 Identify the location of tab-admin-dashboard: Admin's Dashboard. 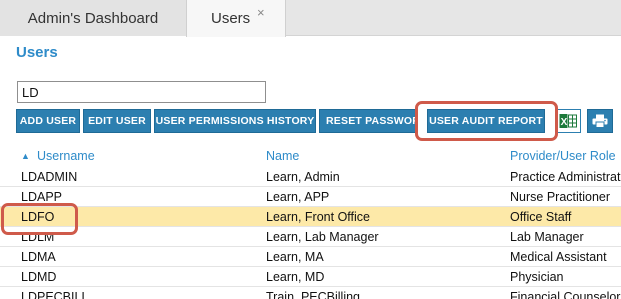
(93, 18).